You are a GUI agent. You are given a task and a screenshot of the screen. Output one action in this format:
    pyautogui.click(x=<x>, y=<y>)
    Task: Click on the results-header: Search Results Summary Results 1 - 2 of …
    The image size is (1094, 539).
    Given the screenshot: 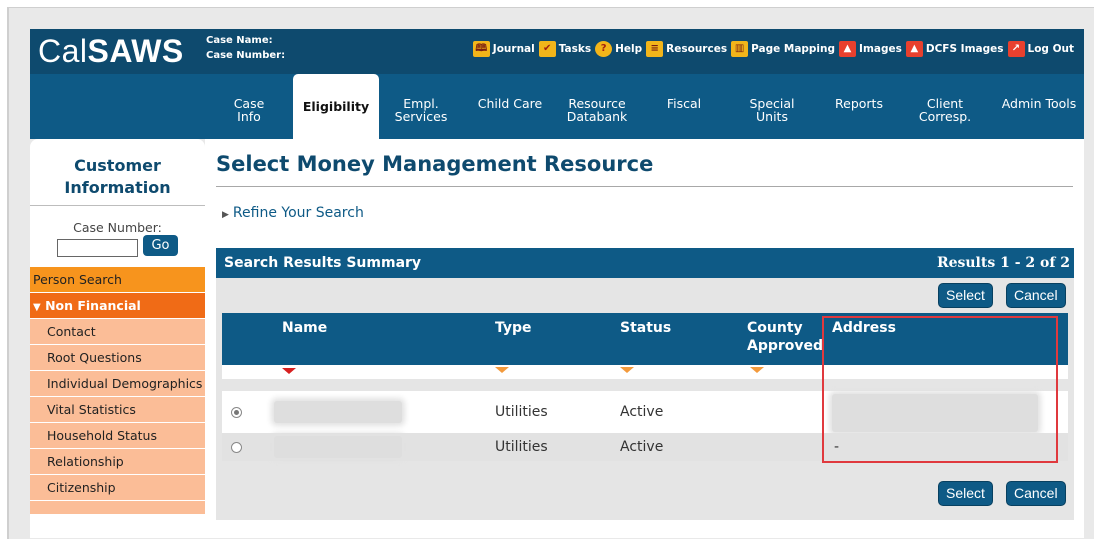 What is the action you would take?
    pyautogui.click(x=645, y=263)
    